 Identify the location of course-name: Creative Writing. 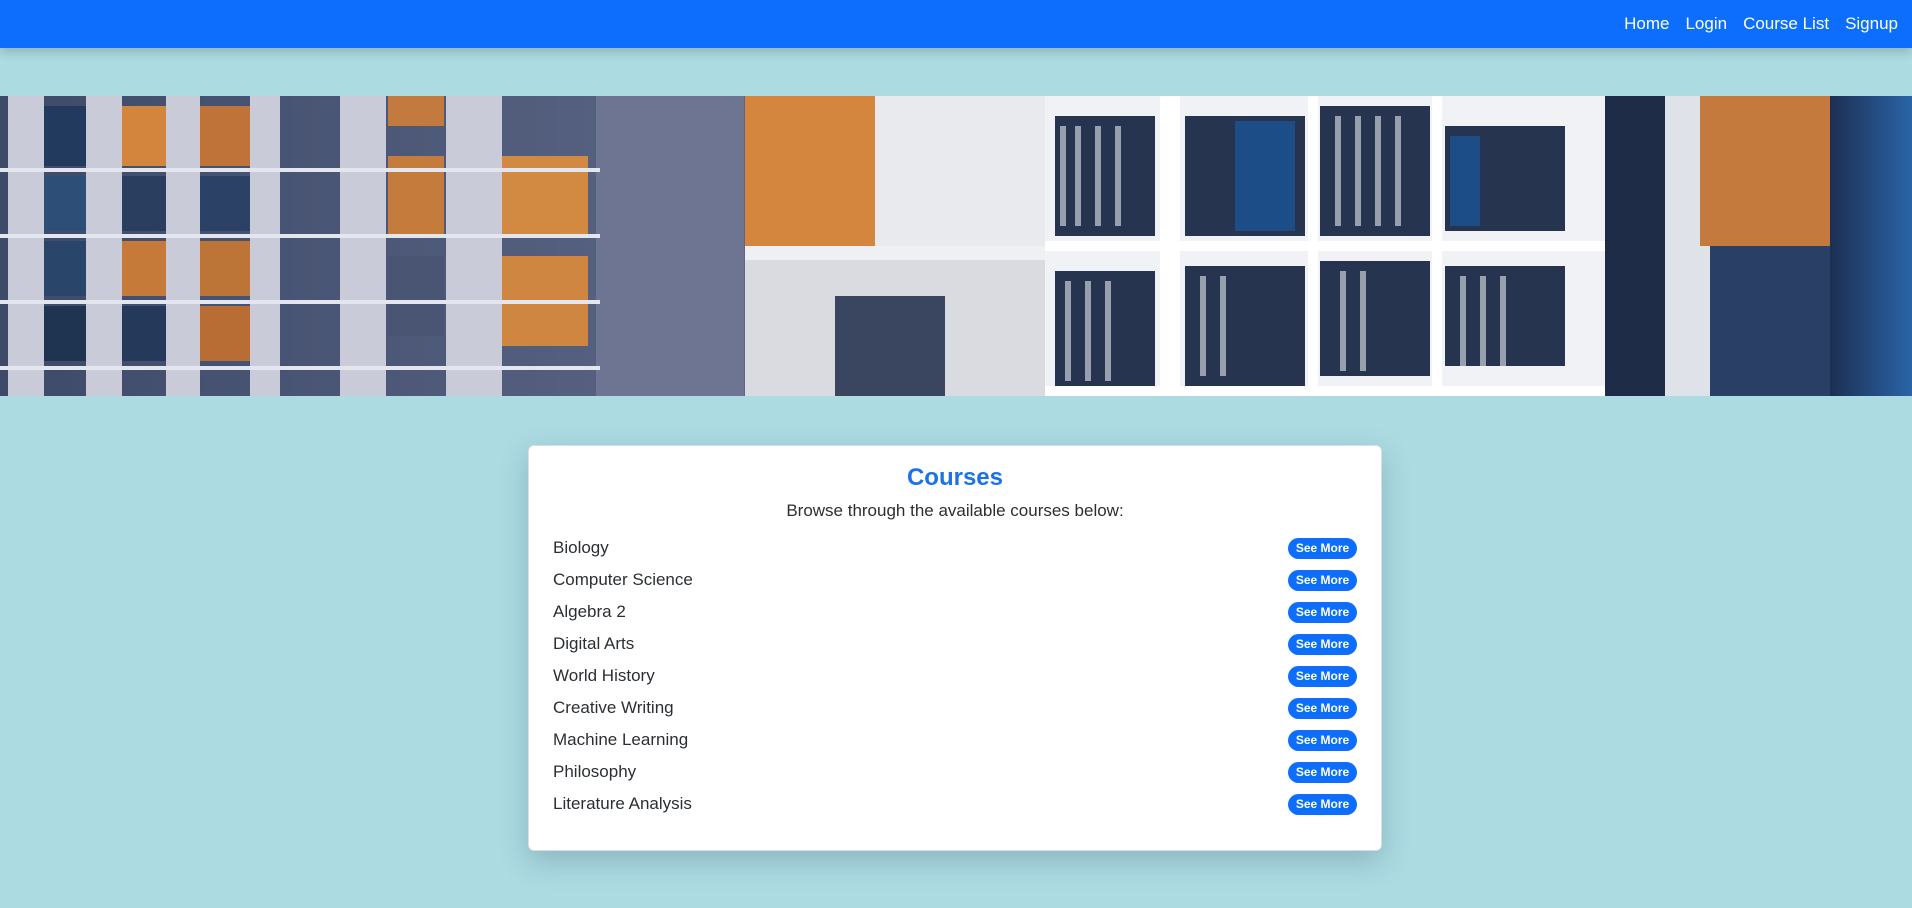
(613, 707).